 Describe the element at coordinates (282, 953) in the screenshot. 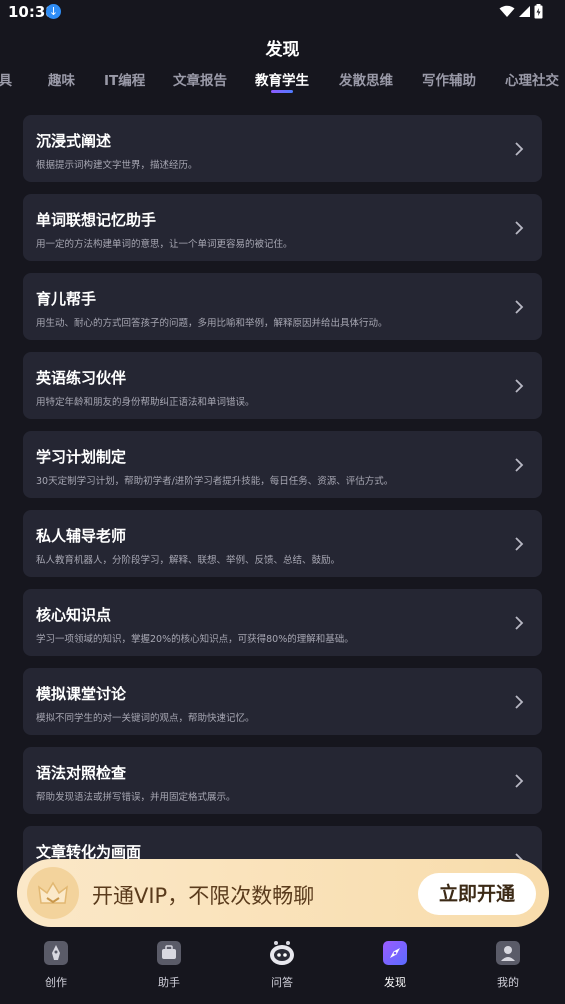

I see `robot-icon` at that location.